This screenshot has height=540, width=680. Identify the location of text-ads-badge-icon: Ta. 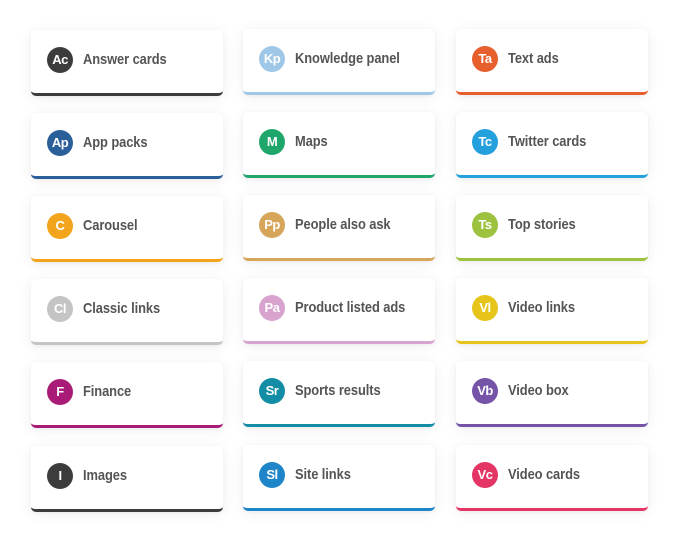
(485, 59).